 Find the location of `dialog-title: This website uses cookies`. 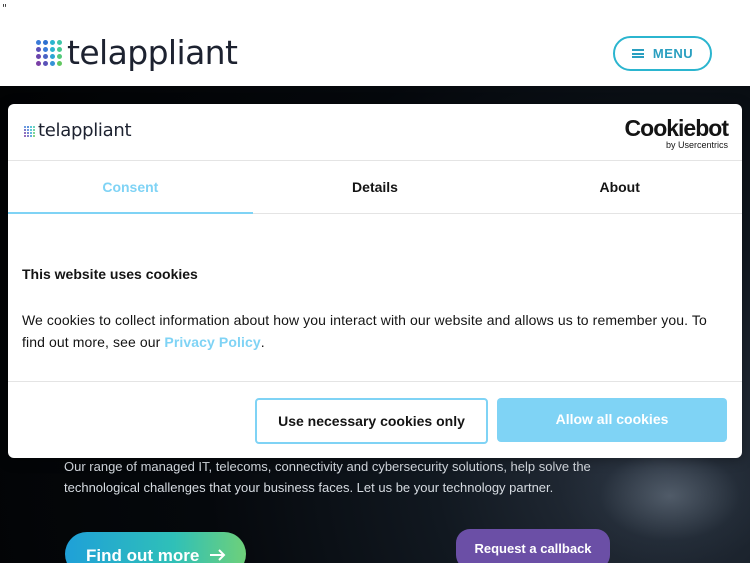

dialog-title: This website uses cookies is located at coordinates (110, 274).